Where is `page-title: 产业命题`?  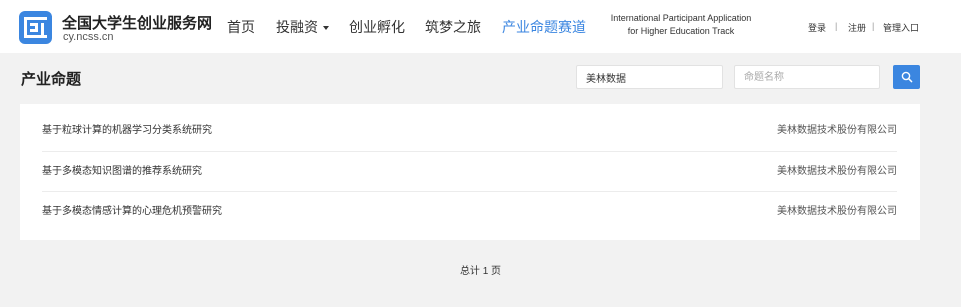 page-title: 产业命题 is located at coordinates (51, 79).